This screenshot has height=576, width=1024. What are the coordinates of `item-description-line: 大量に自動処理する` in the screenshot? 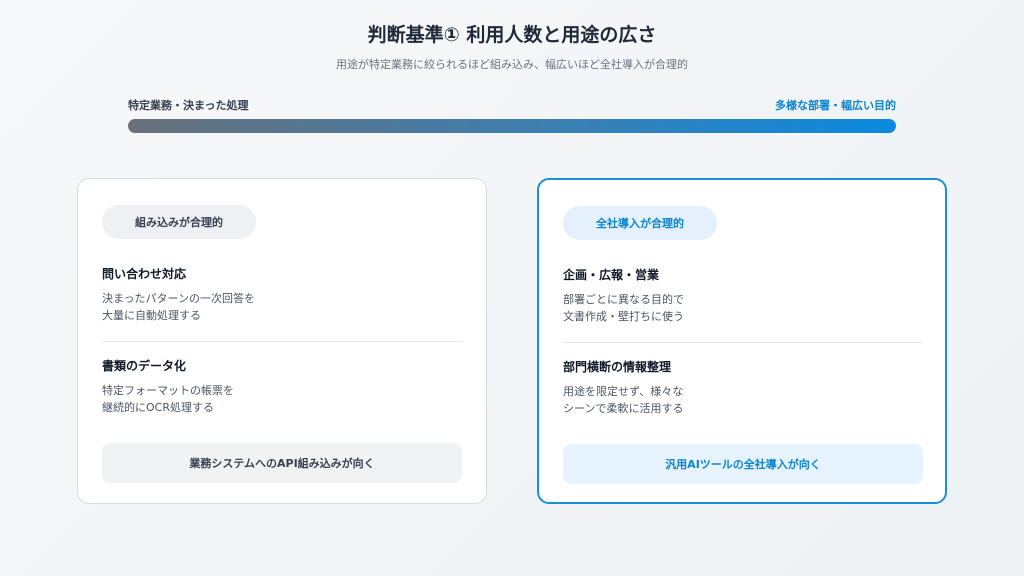 It's located at (151, 315).